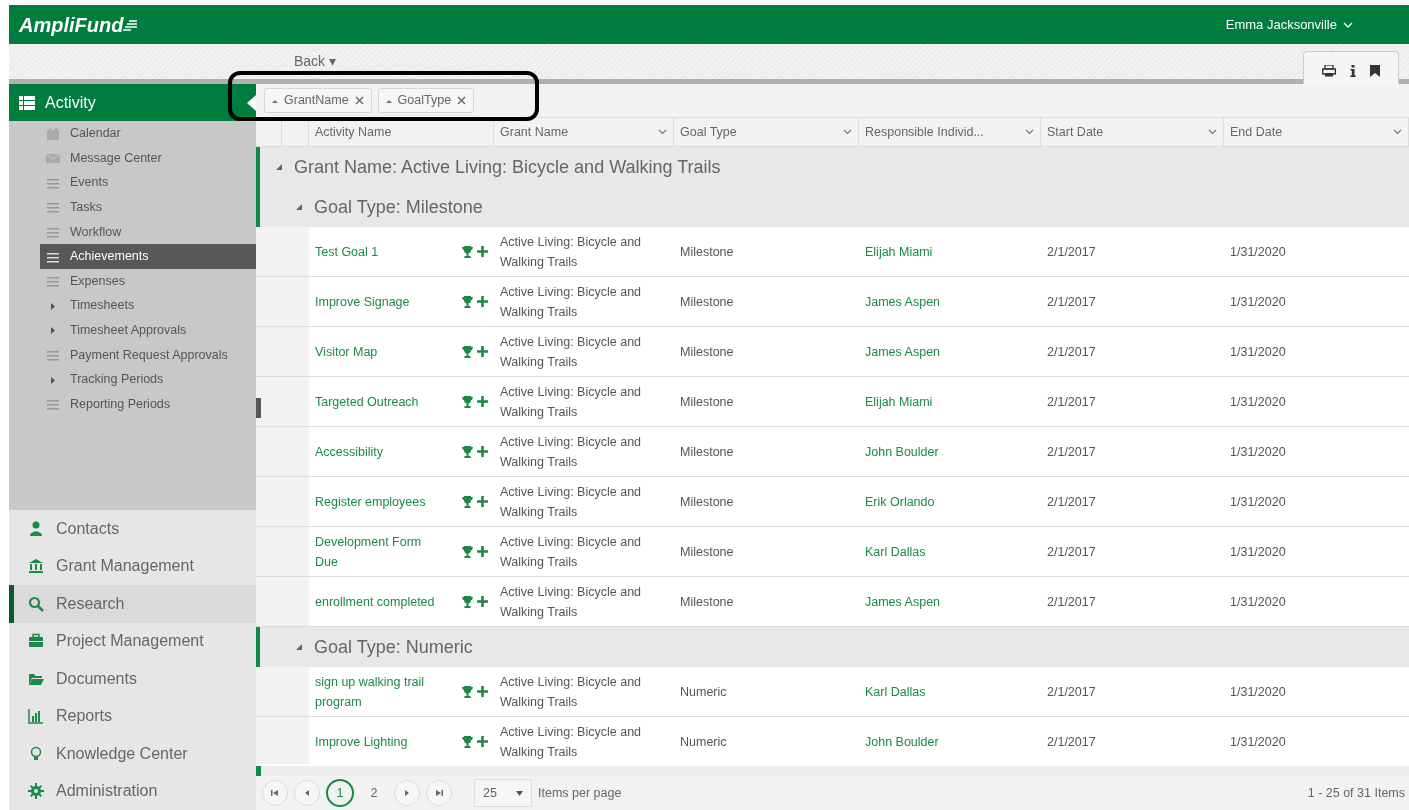 The width and height of the screenshot is (1409, 810). Describe the element at coordinates (132, 103) in the screenshot. I see `section-header: Activity` at that location.